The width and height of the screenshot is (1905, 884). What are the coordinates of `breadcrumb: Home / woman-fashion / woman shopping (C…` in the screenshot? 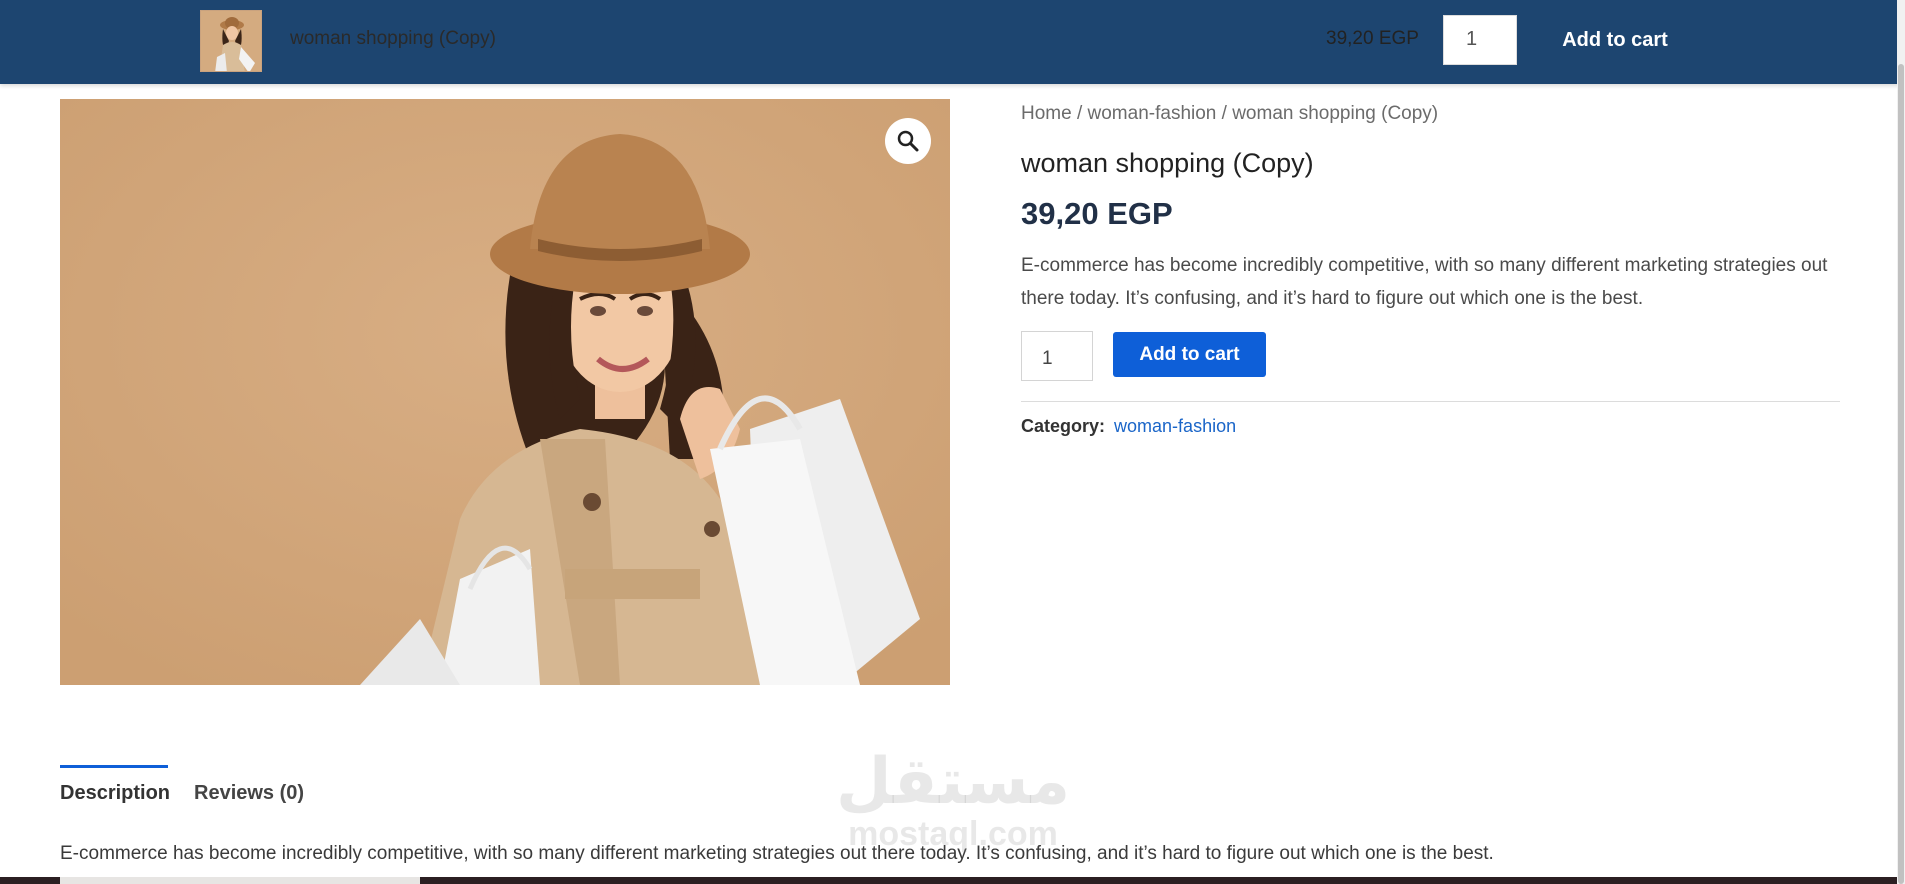 It's located at (1229, 114).